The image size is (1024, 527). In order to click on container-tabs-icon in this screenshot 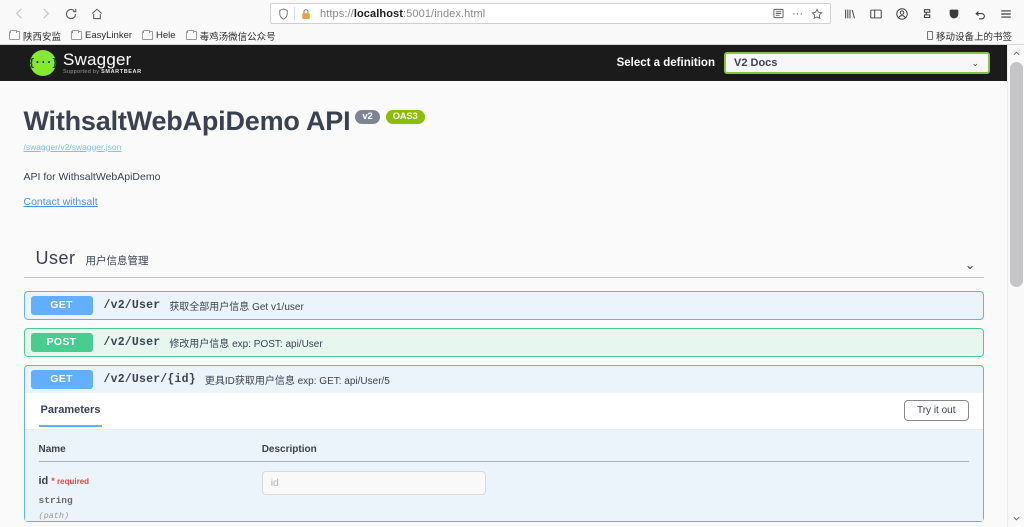, I will do `click(927, 14)`.